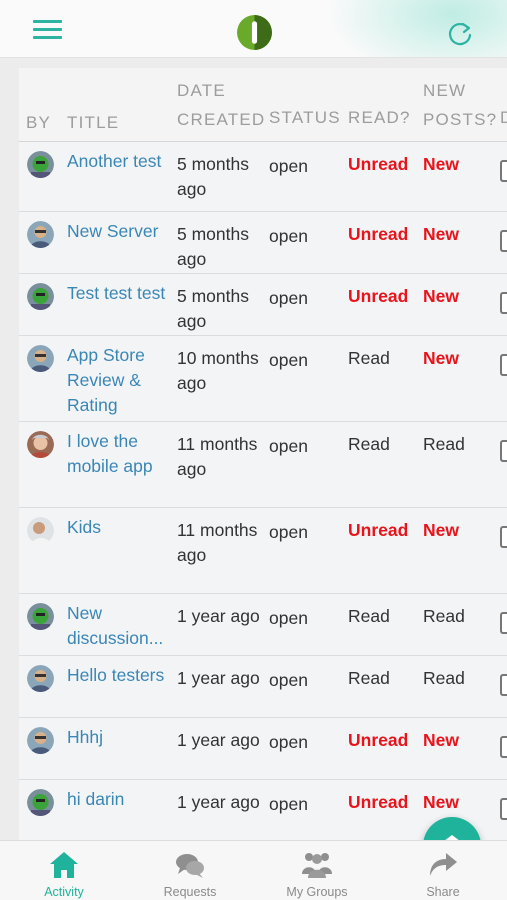 The width and height of the screenshot is (507, 900). I want to click on nav-my-groups: My Groups, so click(317, 870).